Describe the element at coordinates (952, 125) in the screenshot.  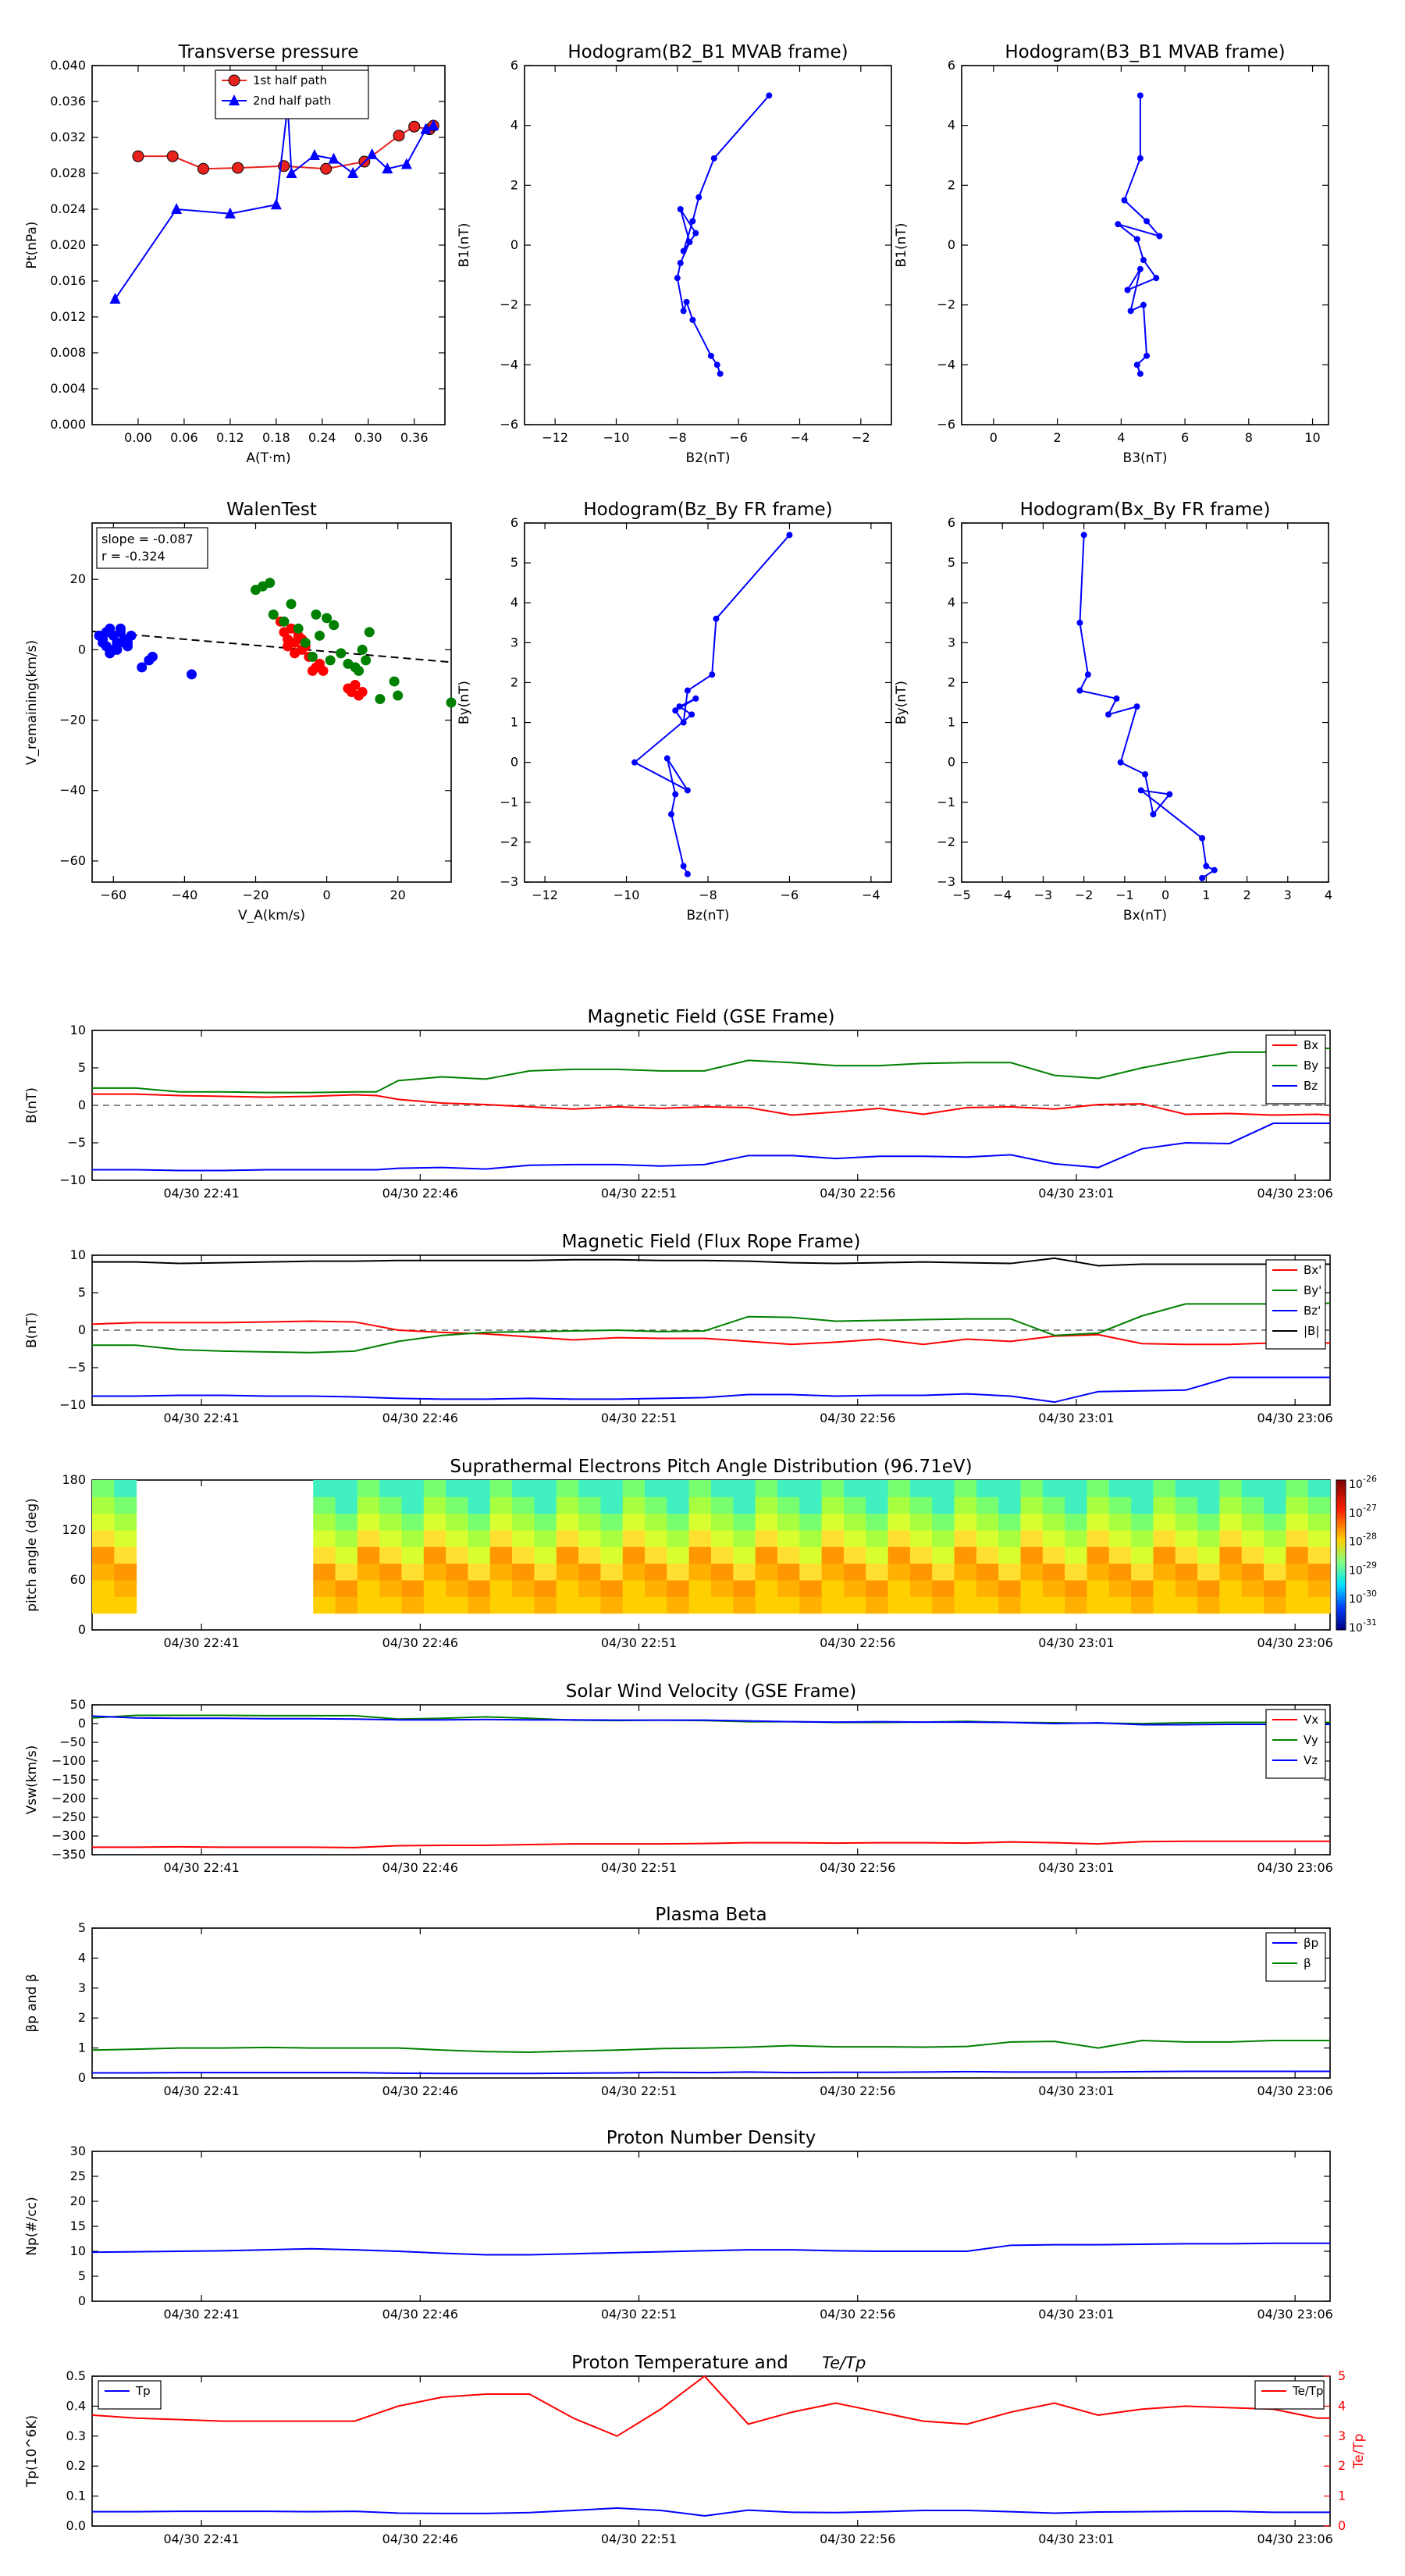
I see `y-tick-label: 4` at that location.